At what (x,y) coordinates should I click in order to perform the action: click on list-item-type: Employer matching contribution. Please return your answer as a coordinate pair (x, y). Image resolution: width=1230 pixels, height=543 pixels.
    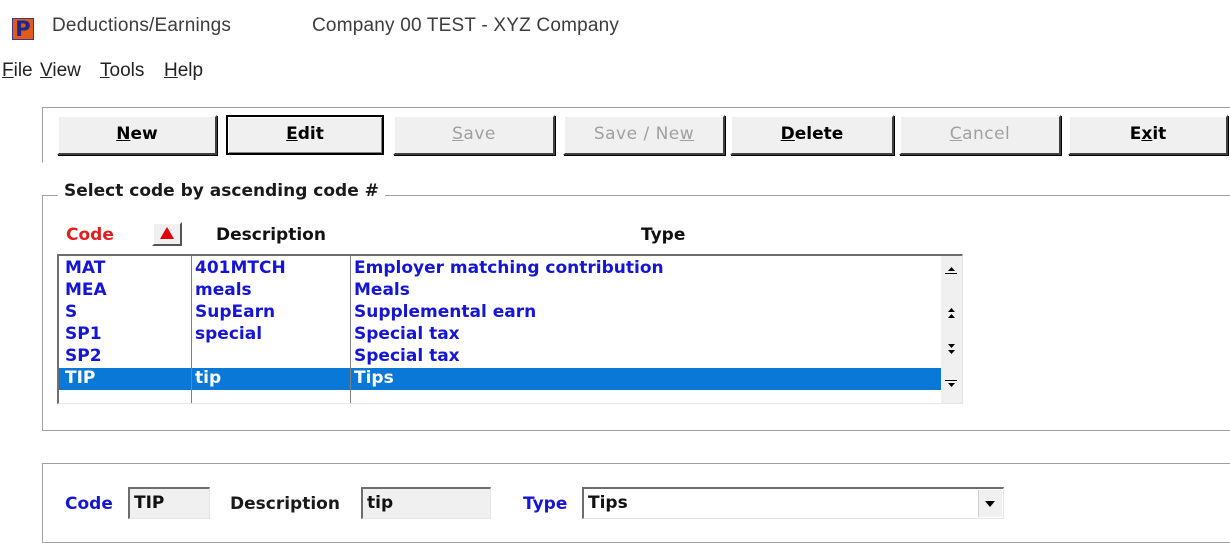
    Looking at the image, I should click on (509, 268).